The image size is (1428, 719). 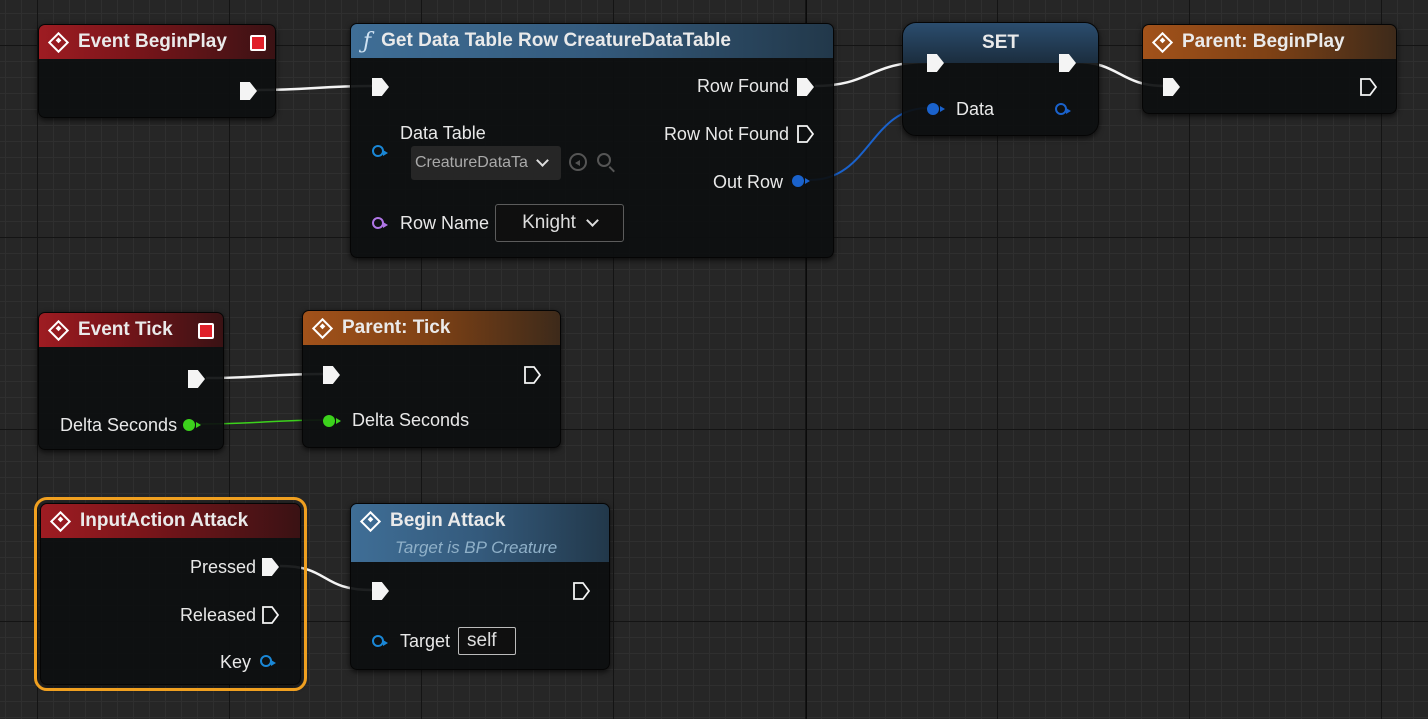 I want to click on begin-attack-title: Begin Attack, so click(x=448, y=520).